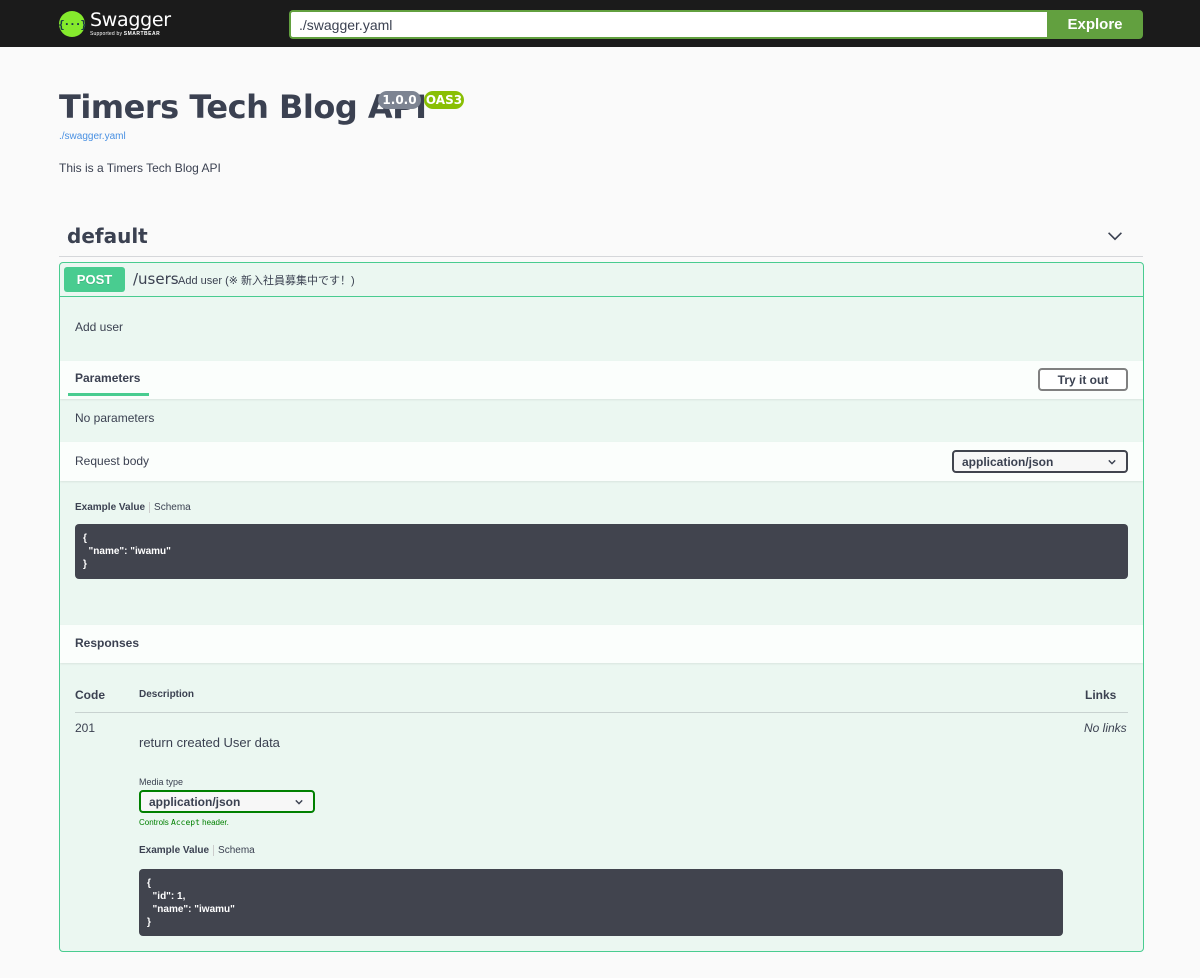 Image resolution: width=1200 pixels, height=978 pixels. I want to click on col-links: Links, so click(1101, 695).